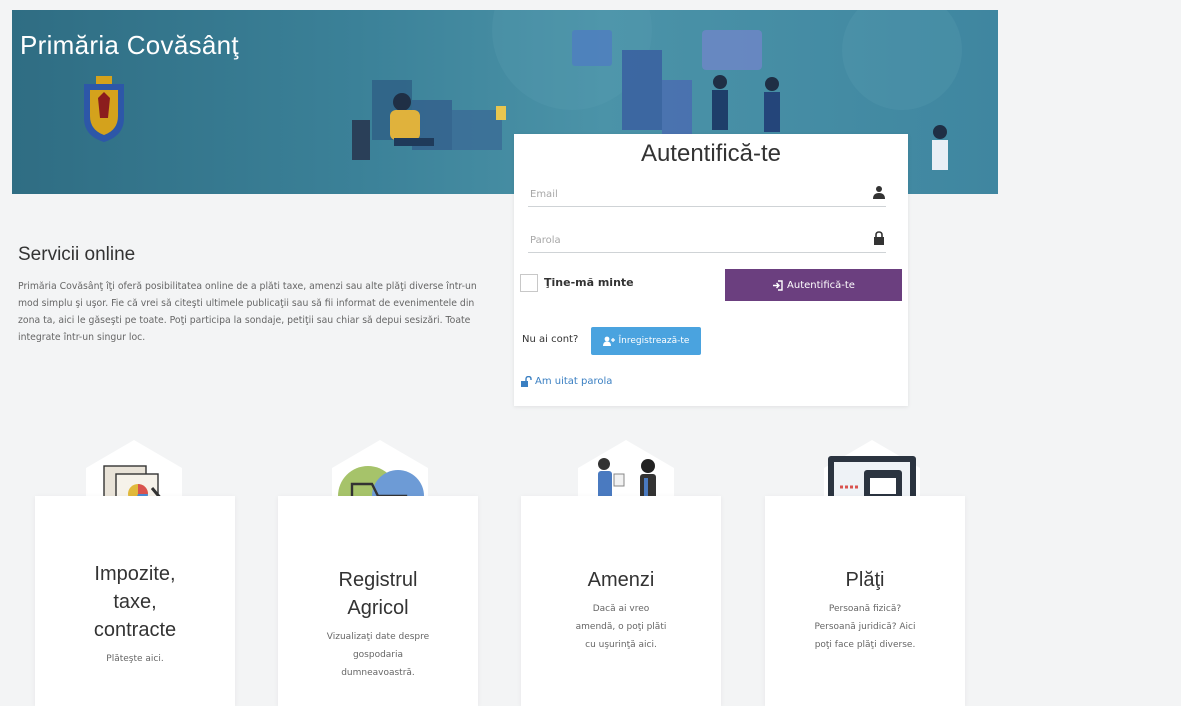 Image resolution: width=1181 pixels, height=706 pixels. I want to click on remember-me: Ţine-mă minte, so click(615, 285).